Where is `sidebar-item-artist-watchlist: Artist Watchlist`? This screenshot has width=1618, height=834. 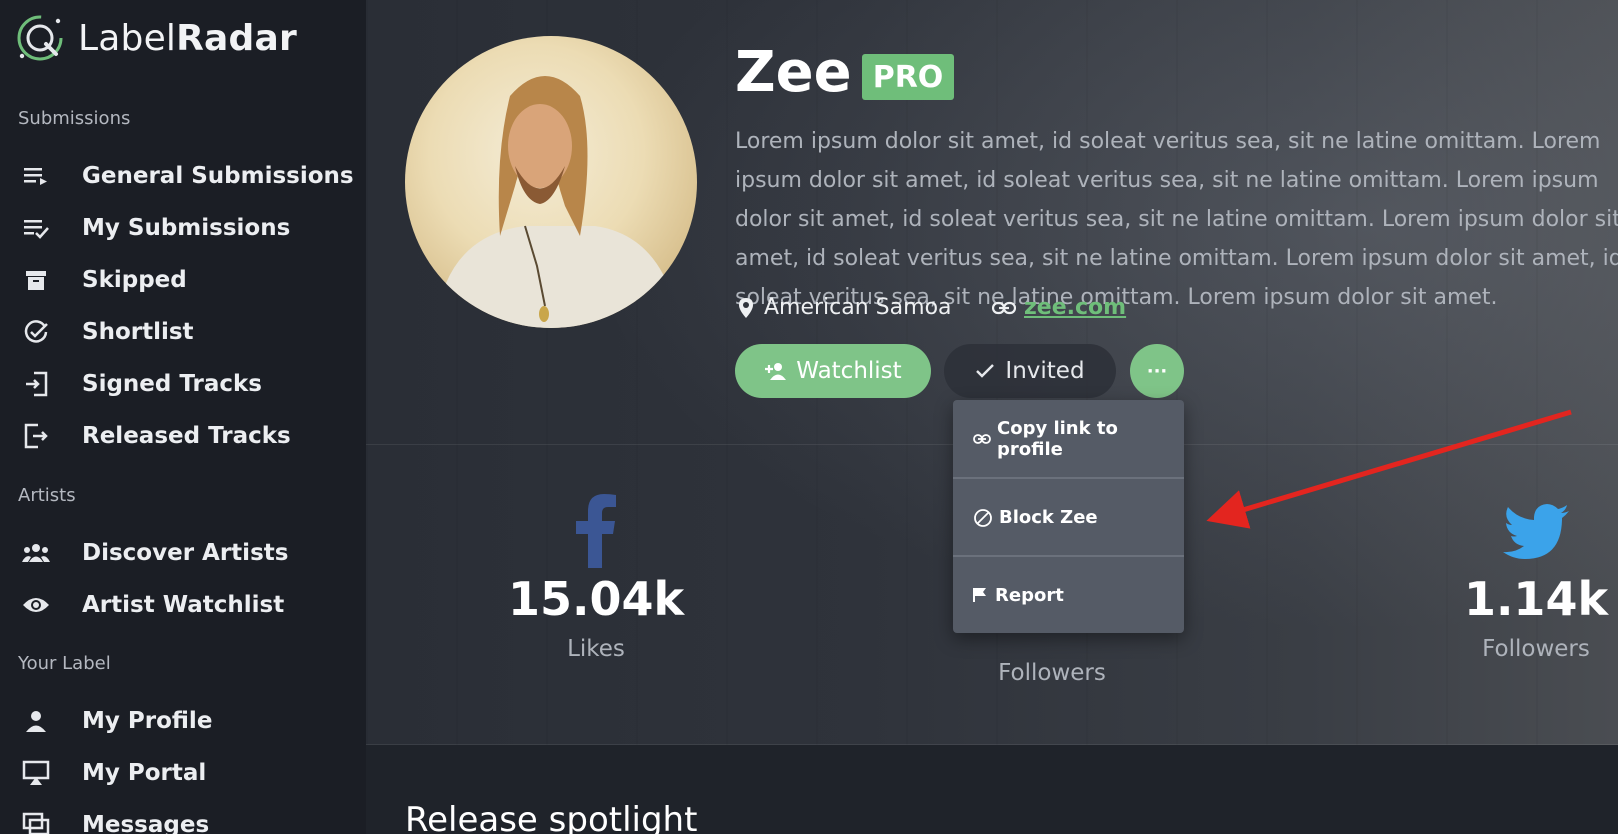
sidebar-item-artist-watchlist: Artist Watchlist is located at coordinates (183, 605).